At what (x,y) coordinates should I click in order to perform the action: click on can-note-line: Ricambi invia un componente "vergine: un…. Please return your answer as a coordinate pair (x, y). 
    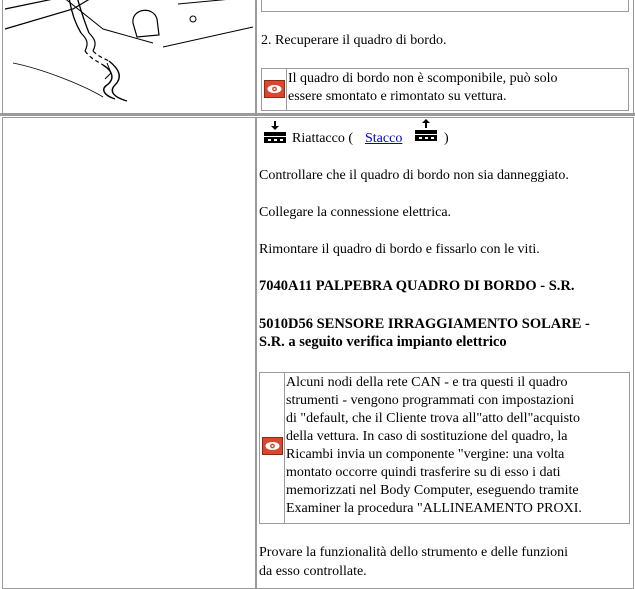
    Looking at the image, I should click on (425, 454).